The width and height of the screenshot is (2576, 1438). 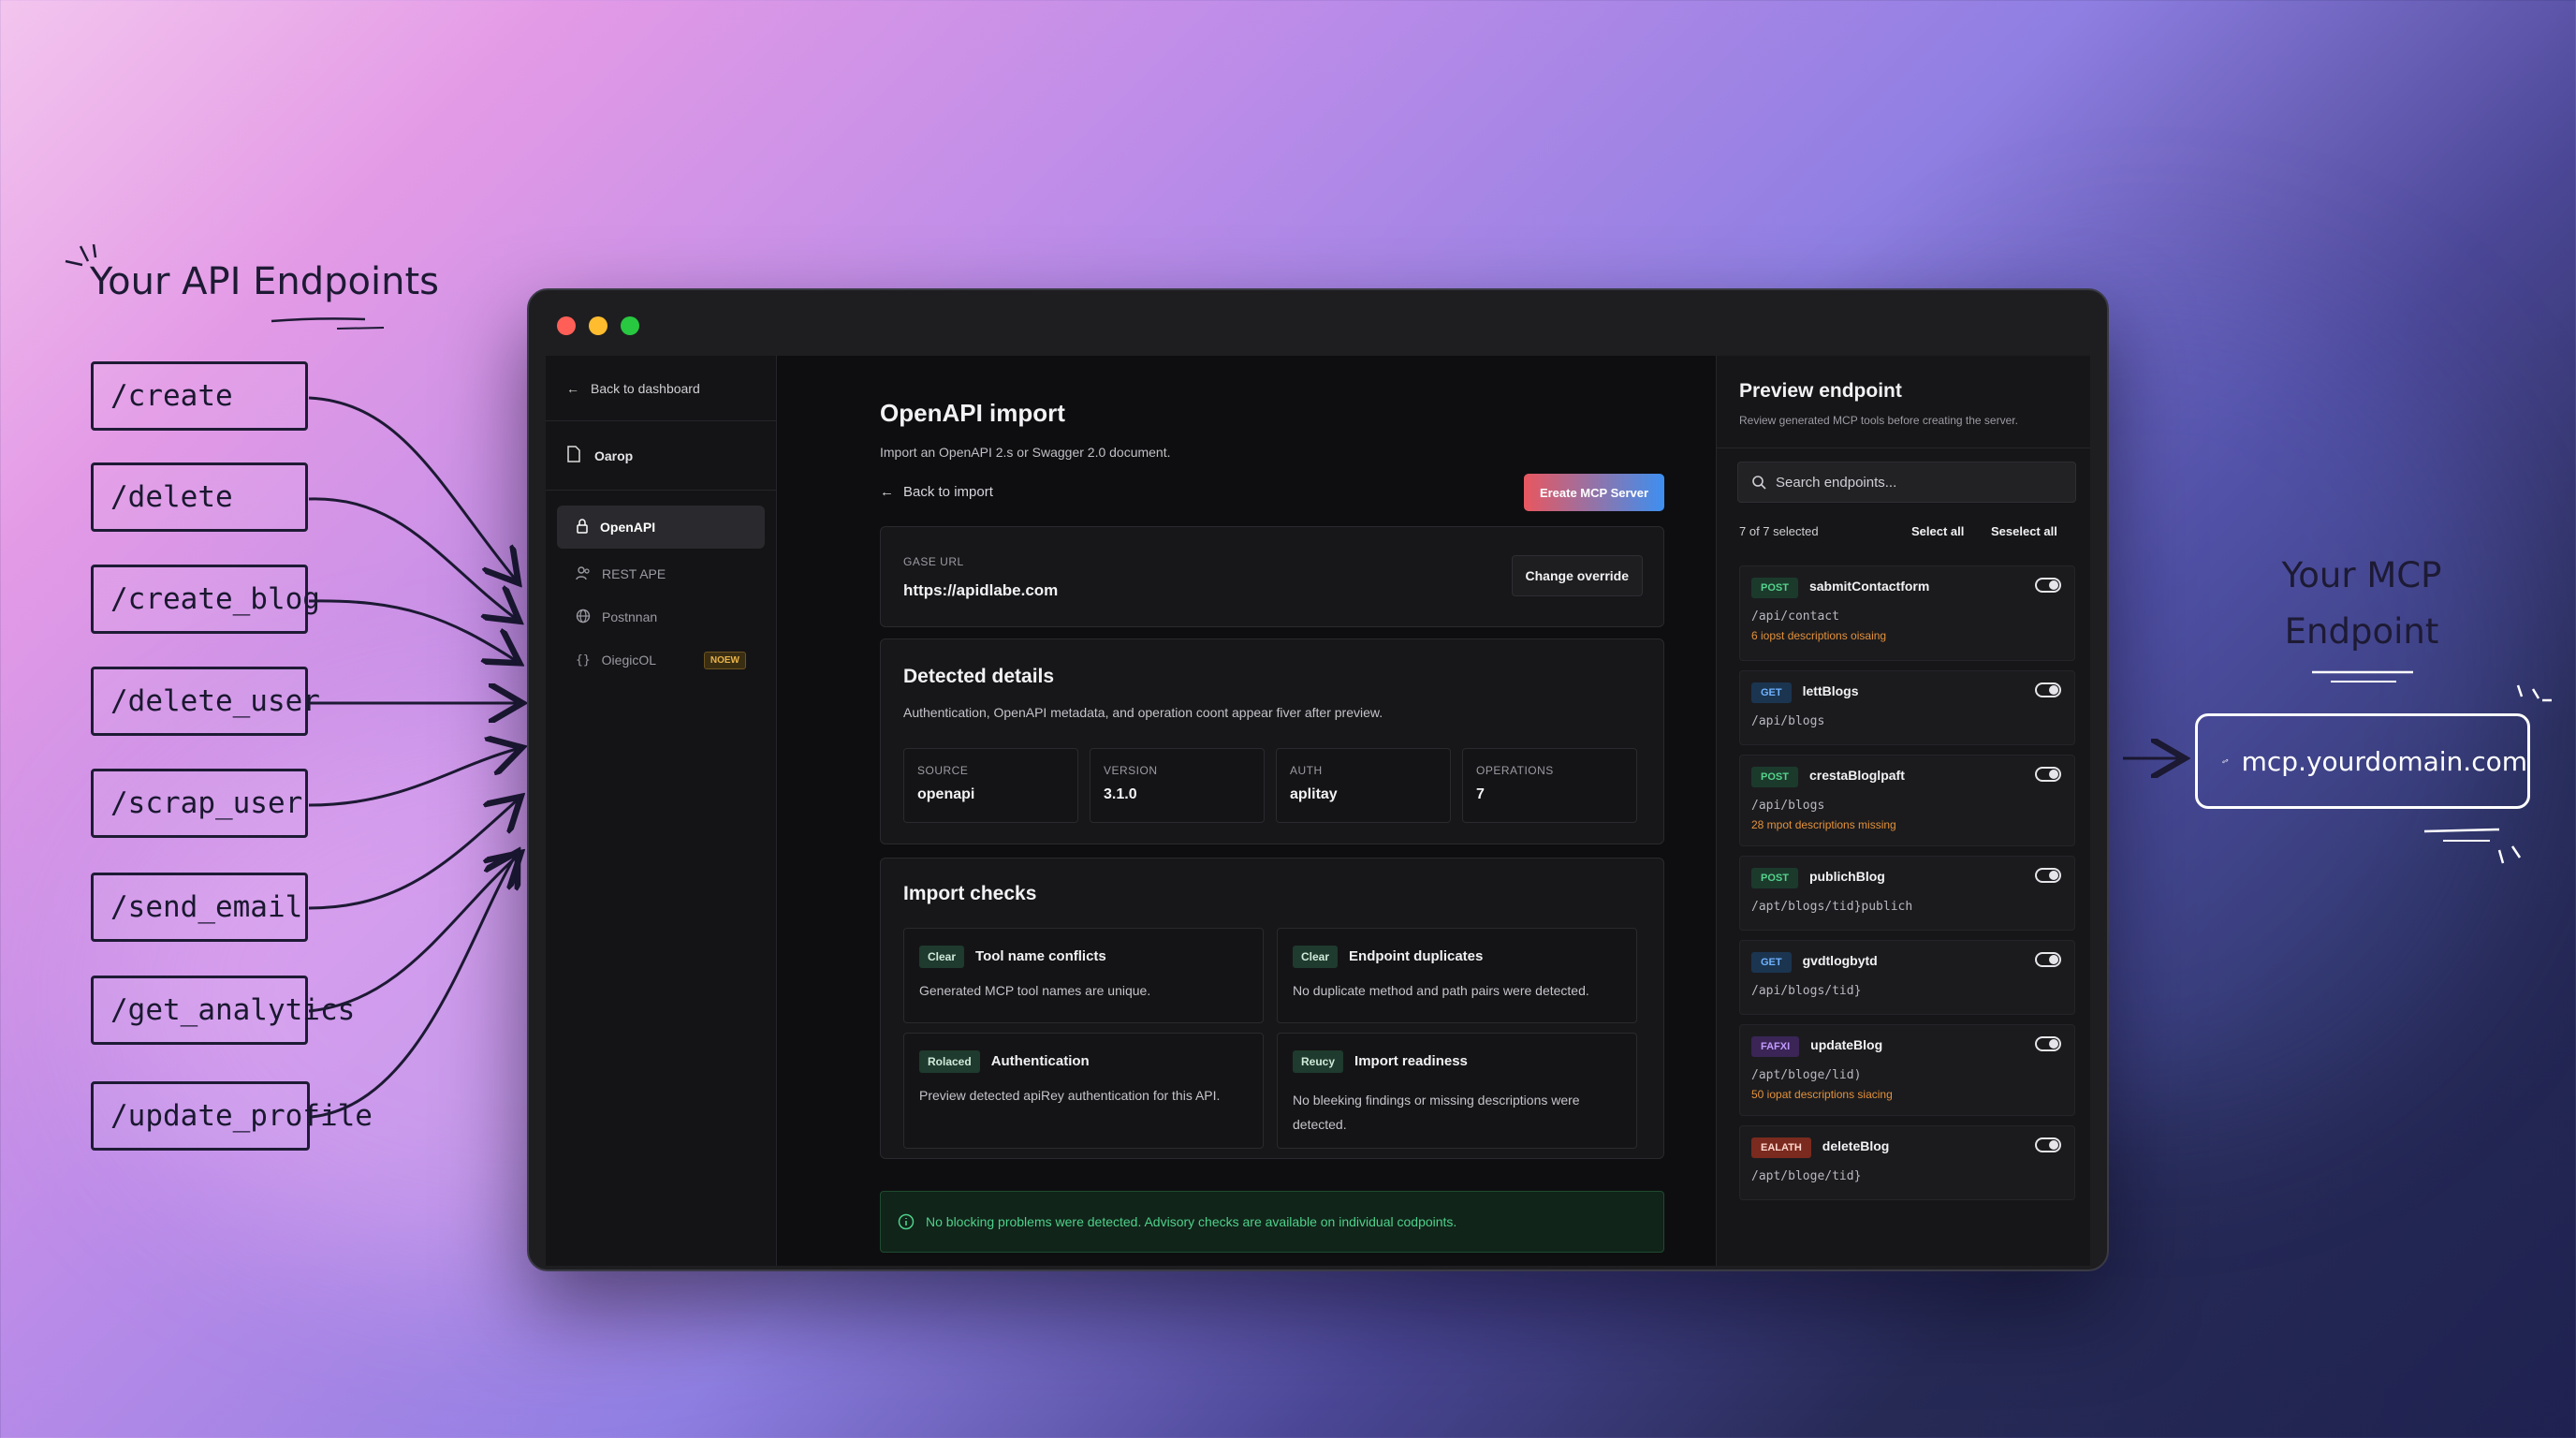 What do you see at coordinates (628, 527) in the screenshot?
I see `sidebar-item-label: OpenAPI` at bounding box center [628, 527].